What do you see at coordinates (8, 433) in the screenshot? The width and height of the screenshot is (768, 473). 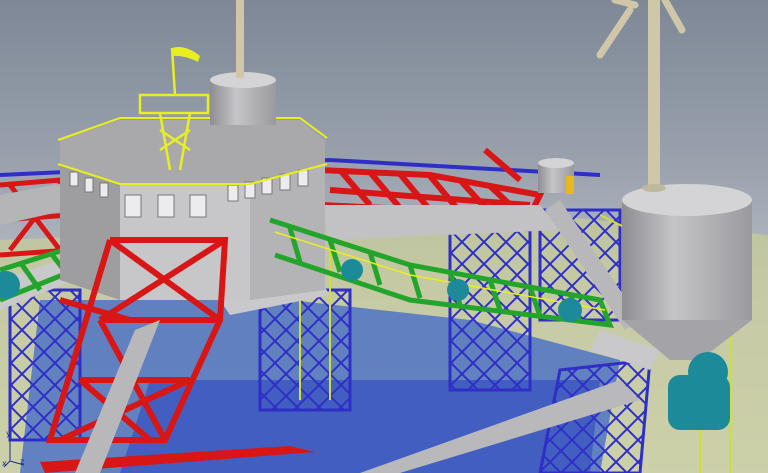 I see `triad-label-y: y` at bounding box center [8, 433].